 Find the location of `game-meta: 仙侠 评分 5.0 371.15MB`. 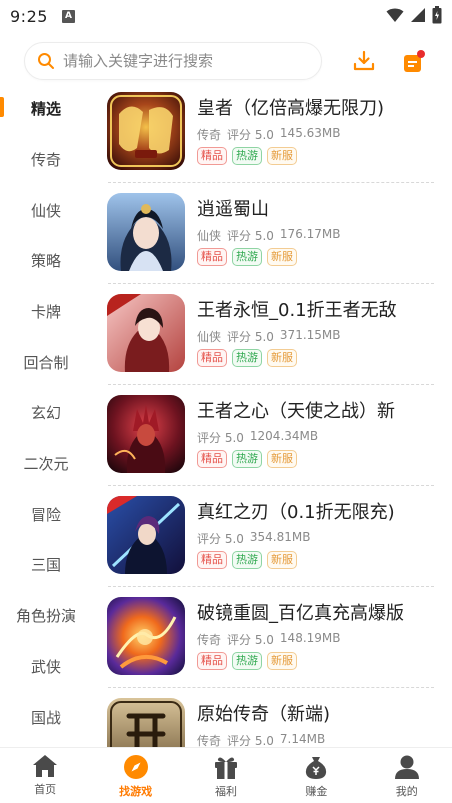

game-meta: 仙侠 评分 5.0 371.15MB is located at coordinates (269, 336).